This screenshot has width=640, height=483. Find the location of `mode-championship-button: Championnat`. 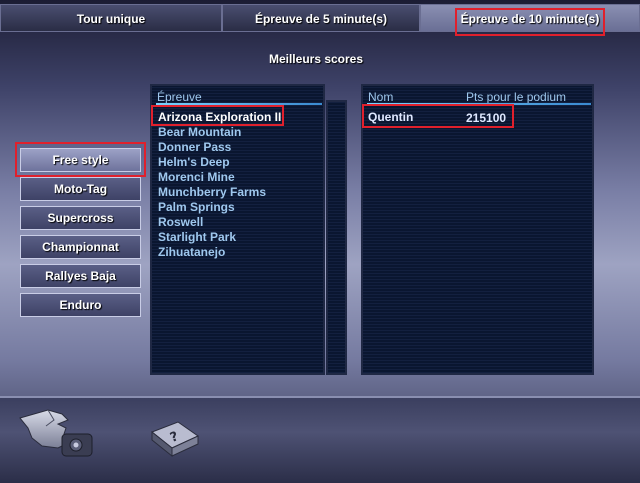

mode-championship-button: Championnat is located at coordinates (80, 247).